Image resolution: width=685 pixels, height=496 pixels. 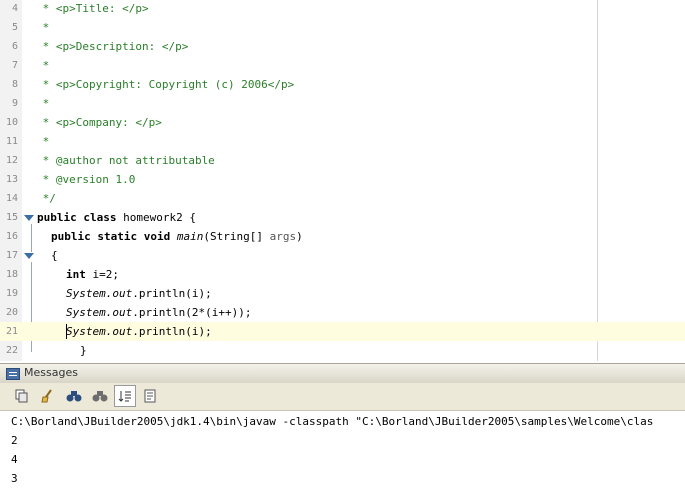 I want to click on output-line: 2, so click(x=14, y=440).